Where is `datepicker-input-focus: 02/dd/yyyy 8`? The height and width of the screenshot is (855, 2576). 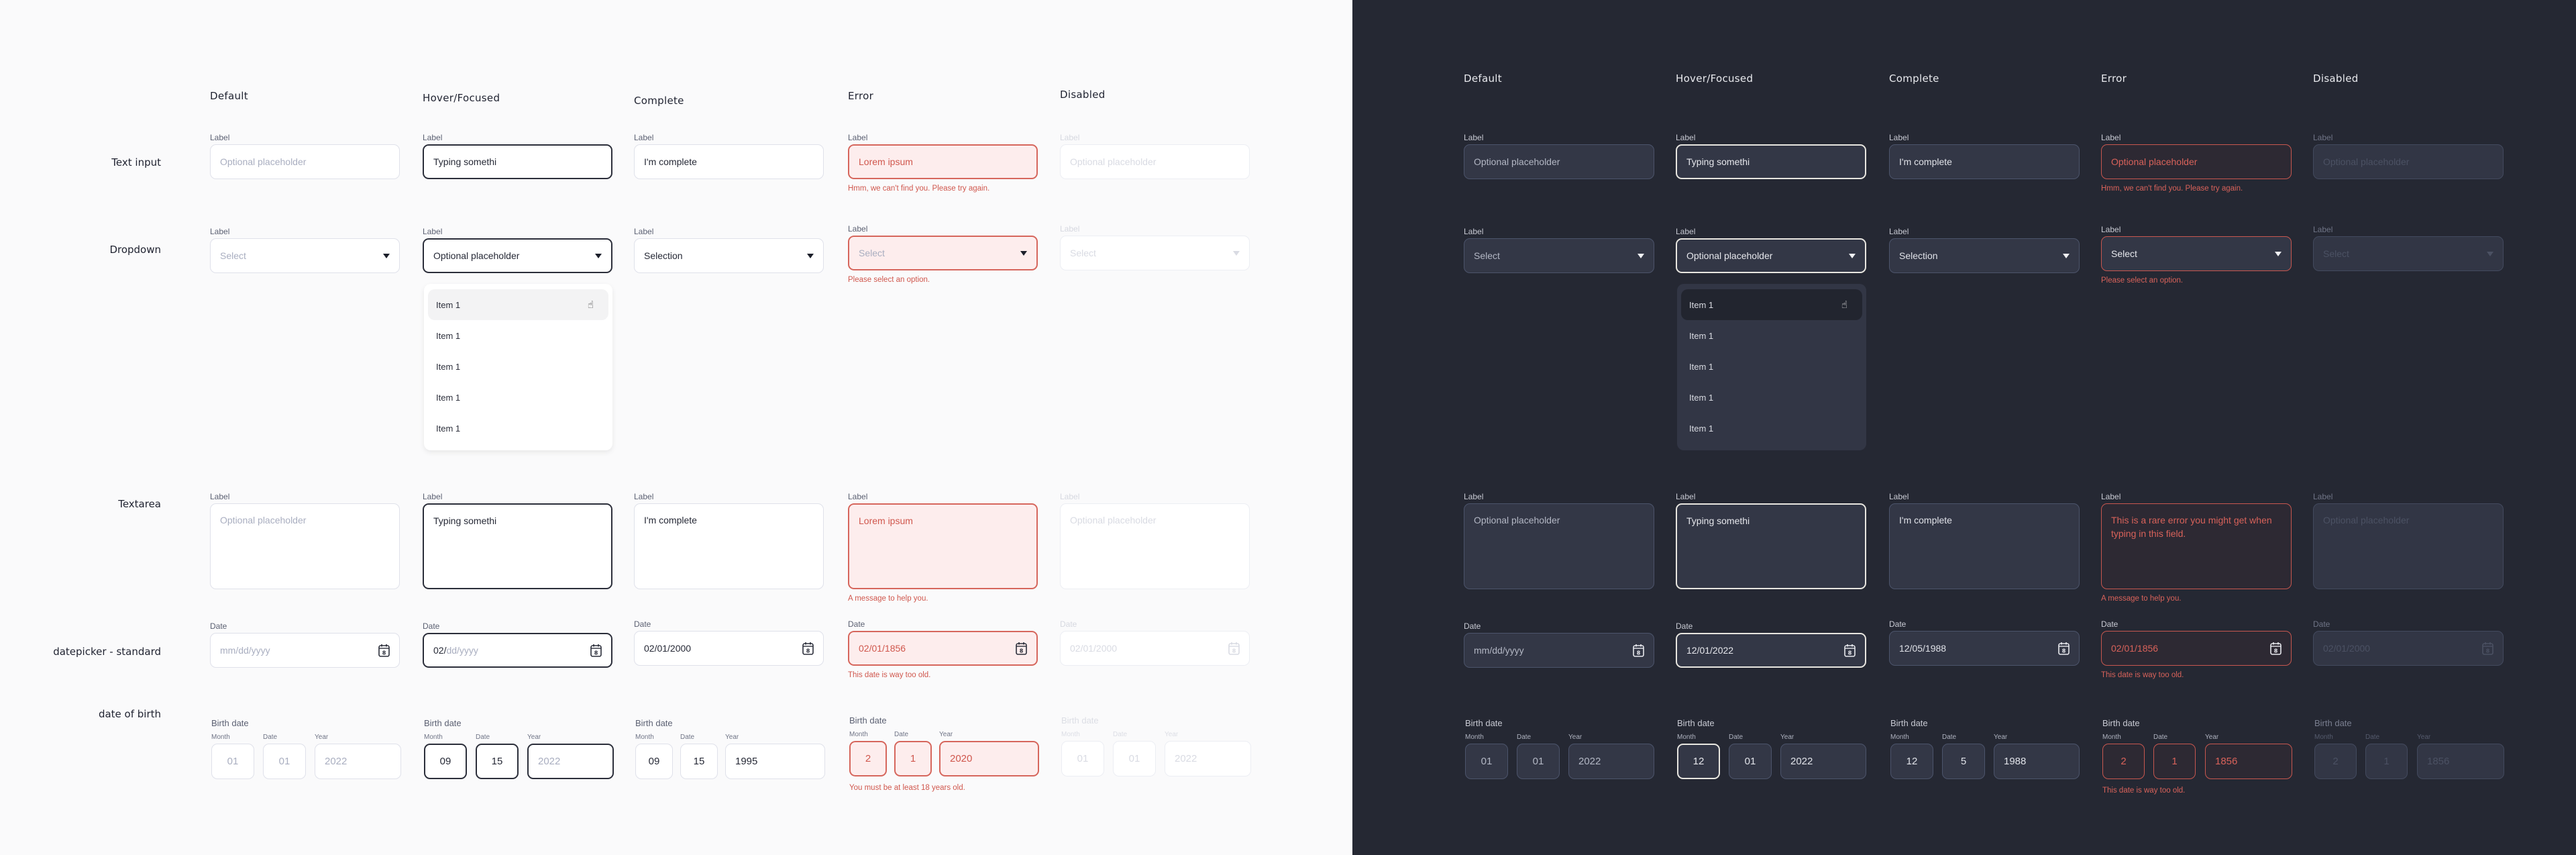
datepicker-input-focus: 02/dd/yyyy 8 is located at coordinates (517, 650).